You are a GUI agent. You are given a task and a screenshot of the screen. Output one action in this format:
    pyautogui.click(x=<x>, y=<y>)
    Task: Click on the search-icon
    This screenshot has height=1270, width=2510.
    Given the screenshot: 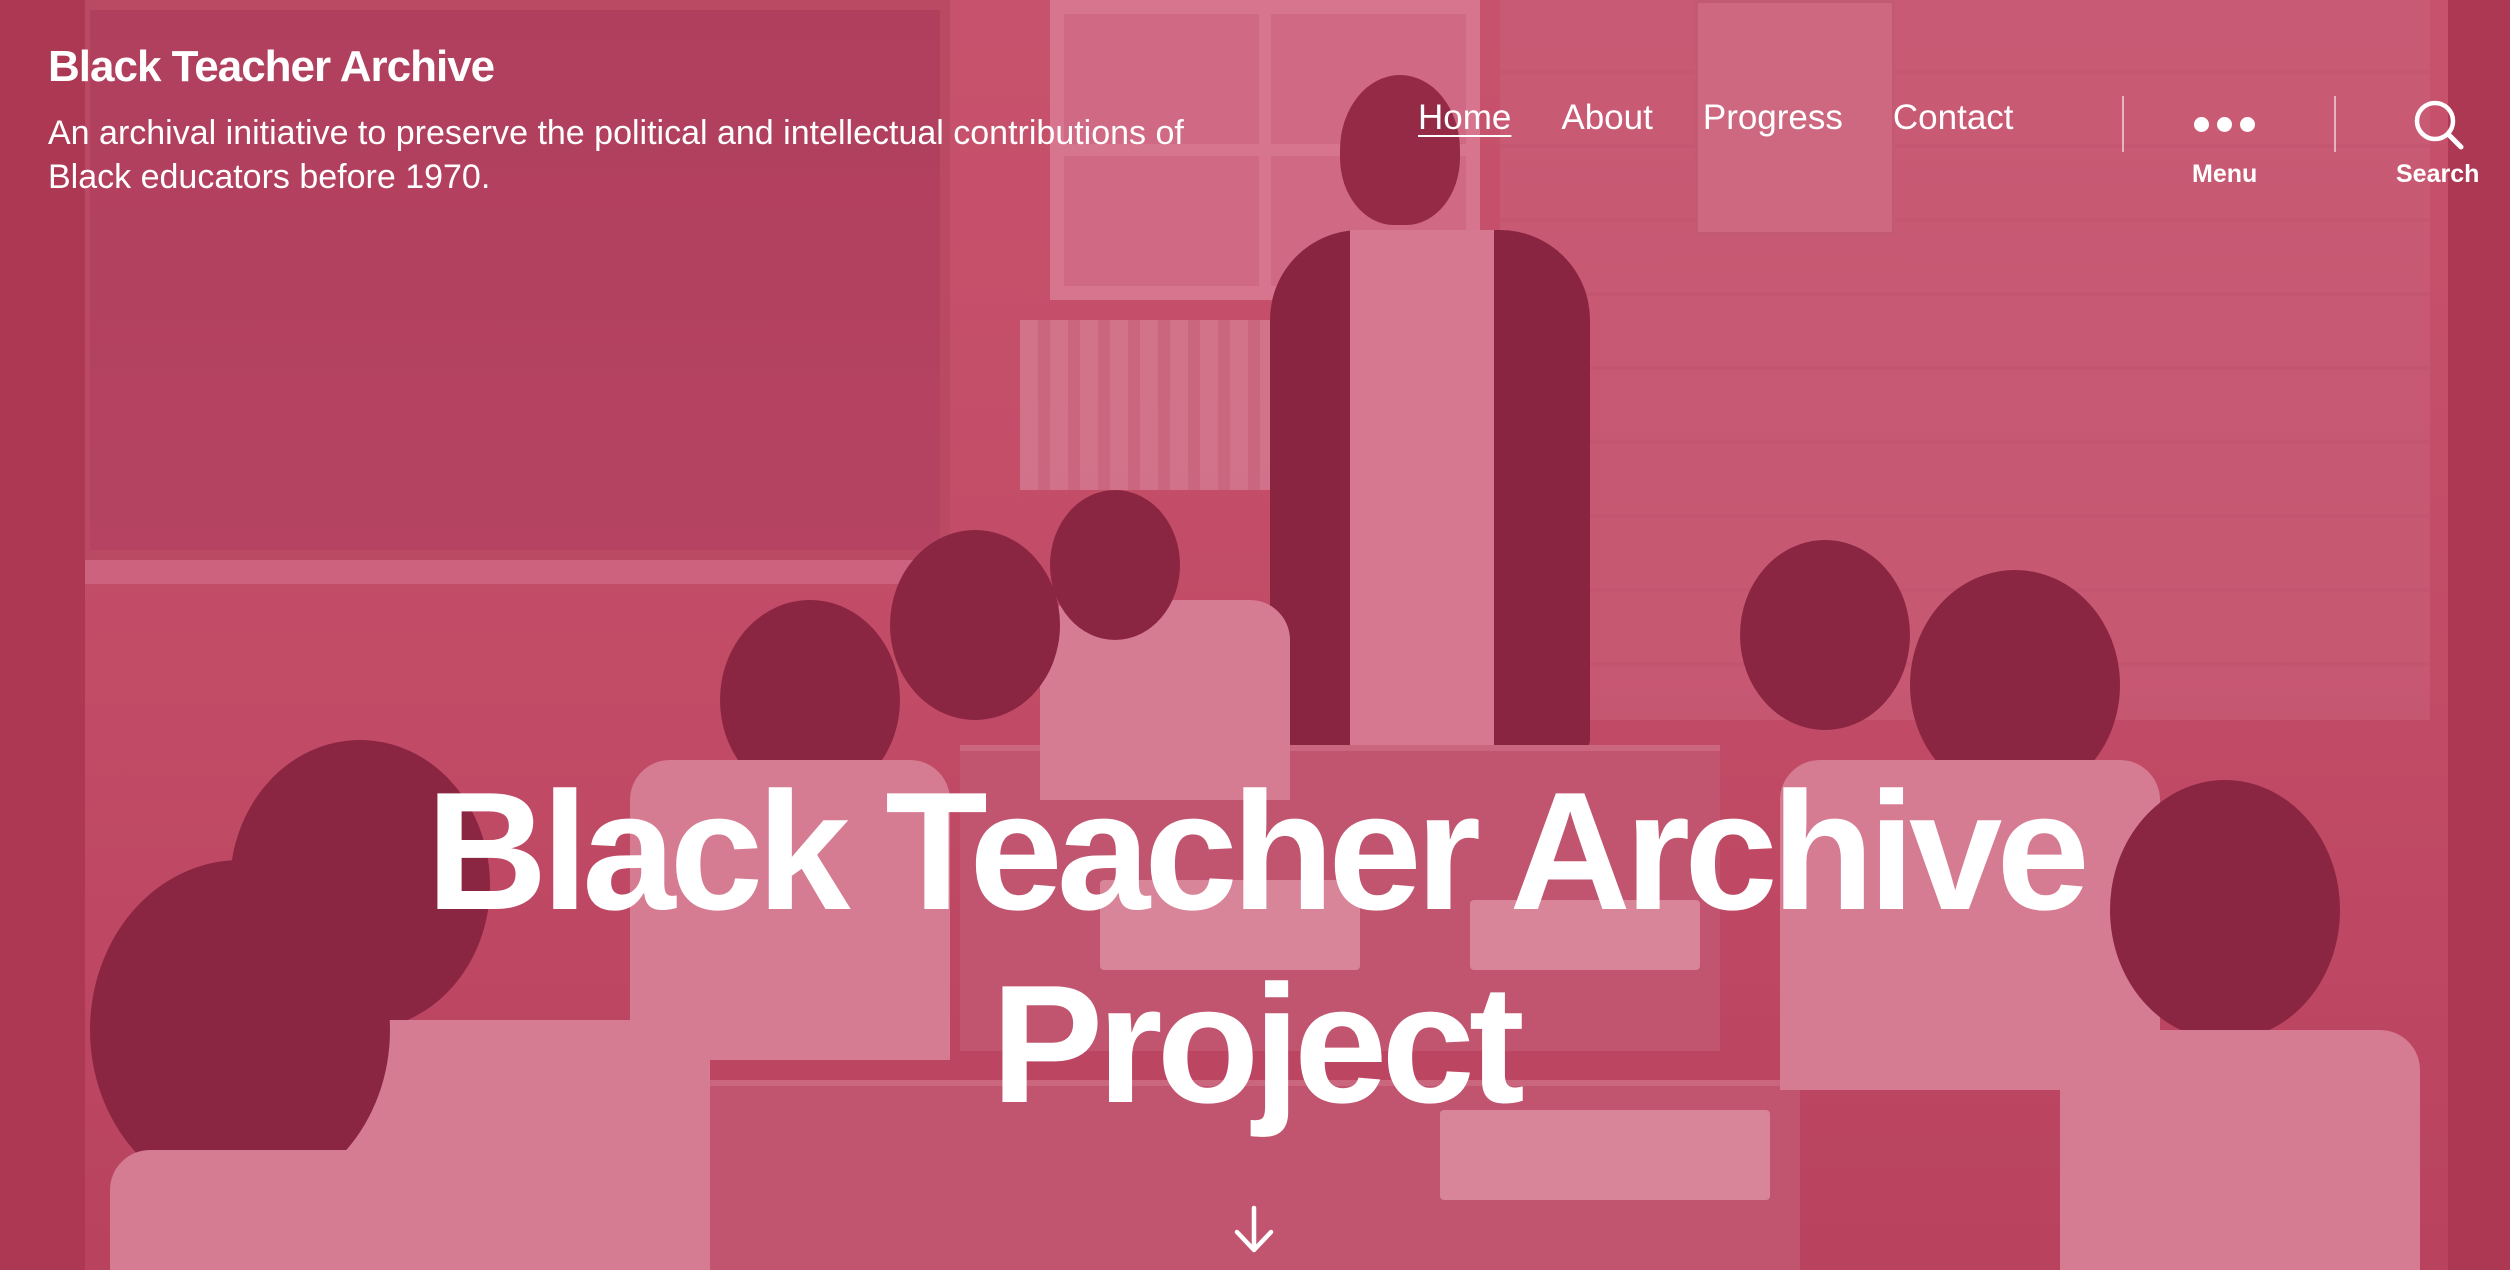 What is the action you would take?
    pyautogui.click(x=2438, y=124)
    